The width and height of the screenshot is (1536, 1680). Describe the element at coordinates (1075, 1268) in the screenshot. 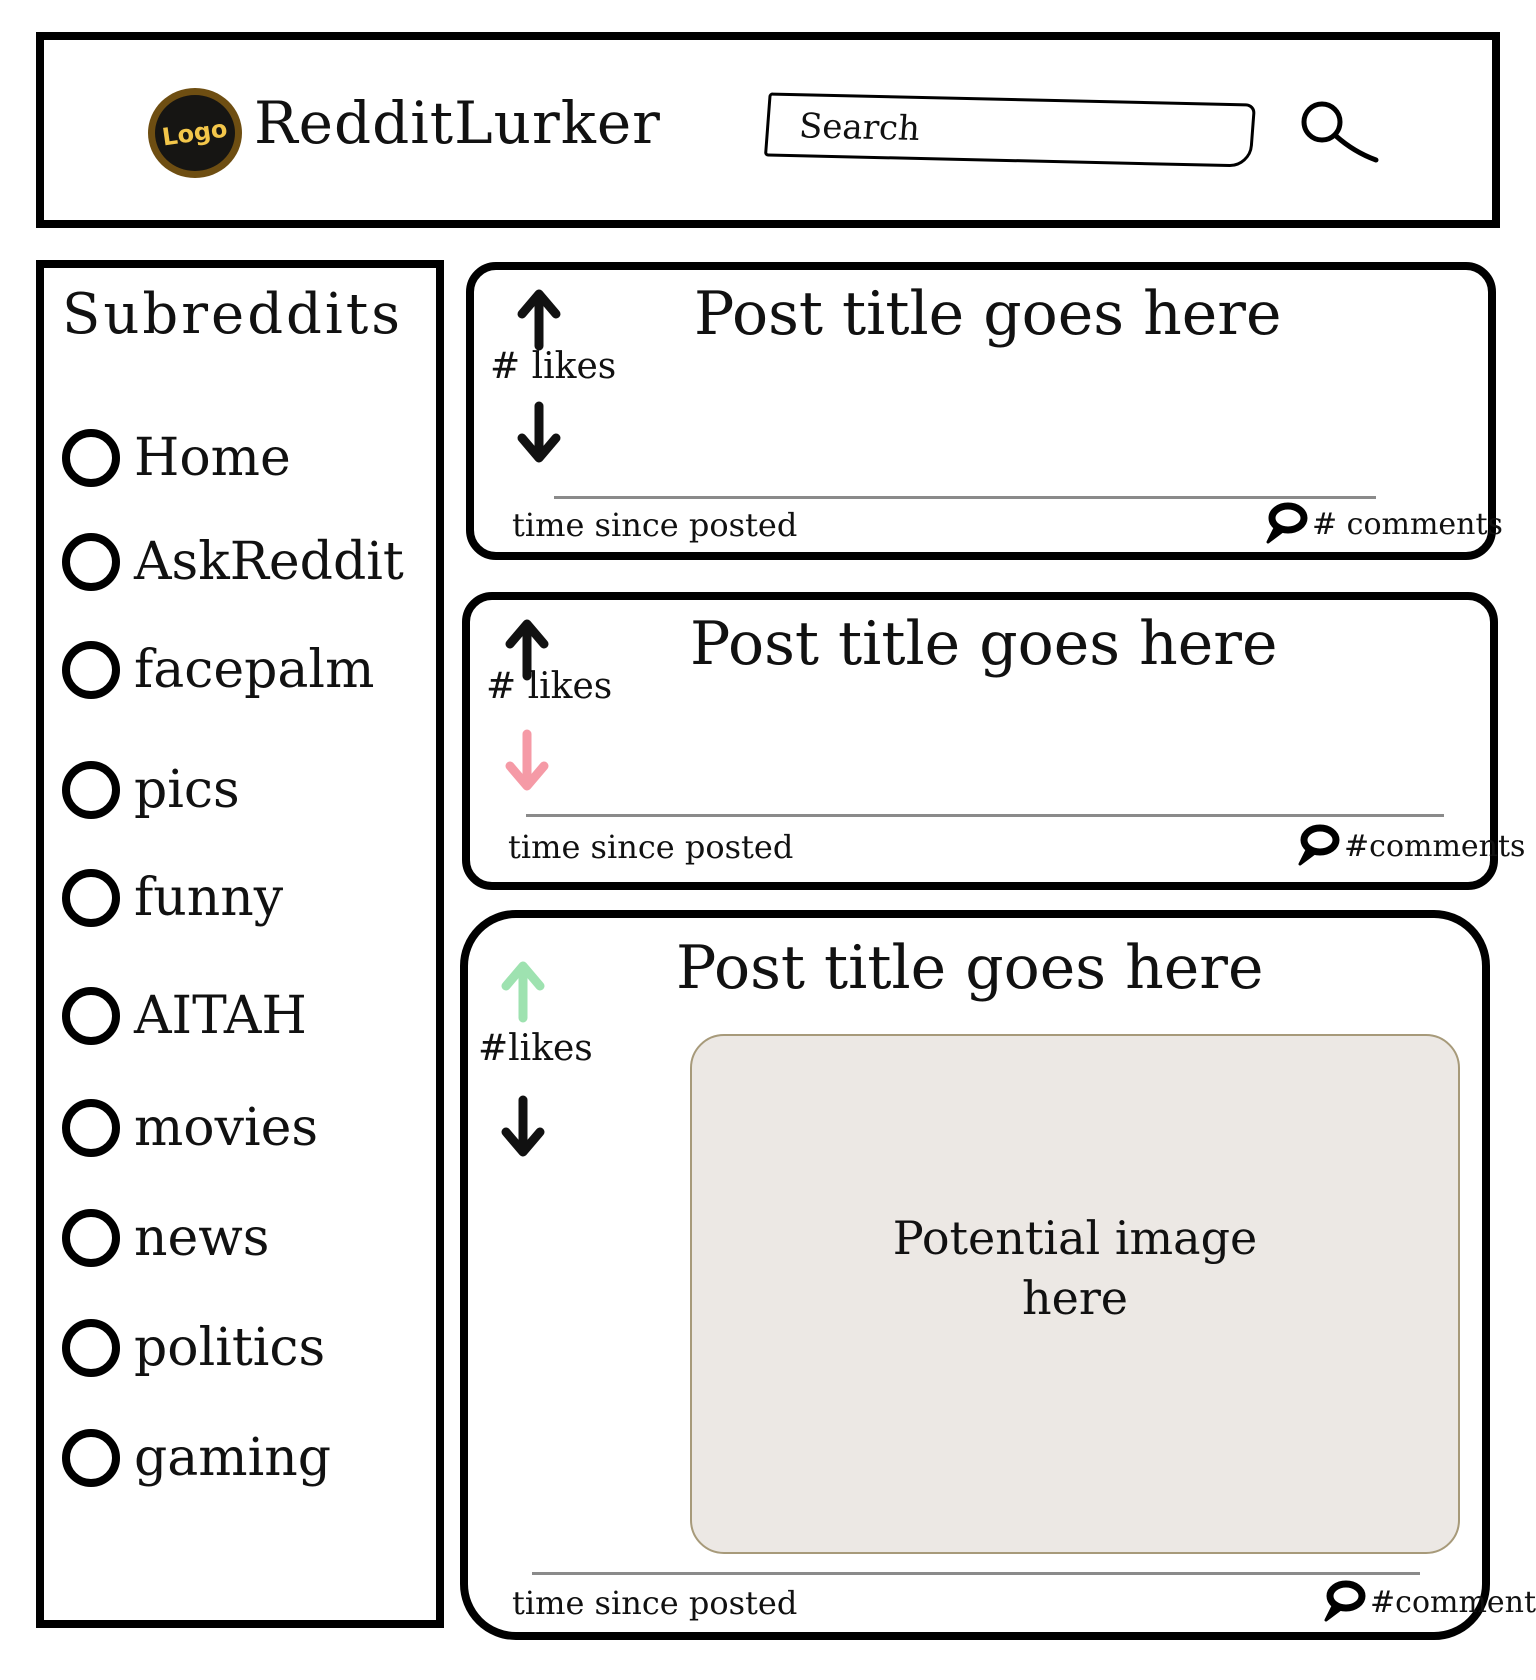

I see `image-caption: Potential image here` at that location.